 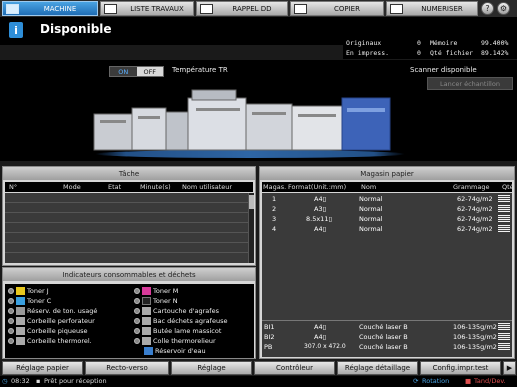 I want to click on punch-bin-label: Corbeille perforateur, so click(x=61, y=321).